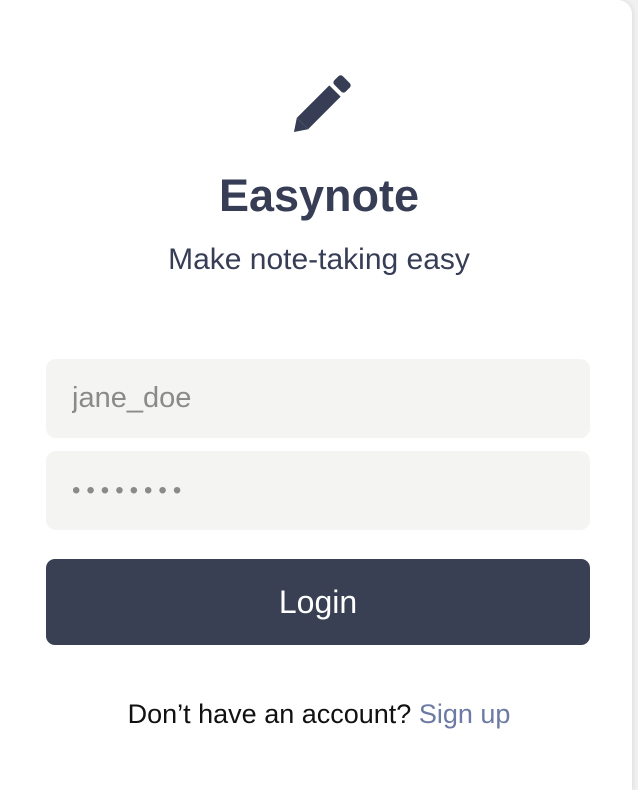 The image size is (638, 790). I want to click on app-tagline: Make note-taking easy, so click(319, 259).